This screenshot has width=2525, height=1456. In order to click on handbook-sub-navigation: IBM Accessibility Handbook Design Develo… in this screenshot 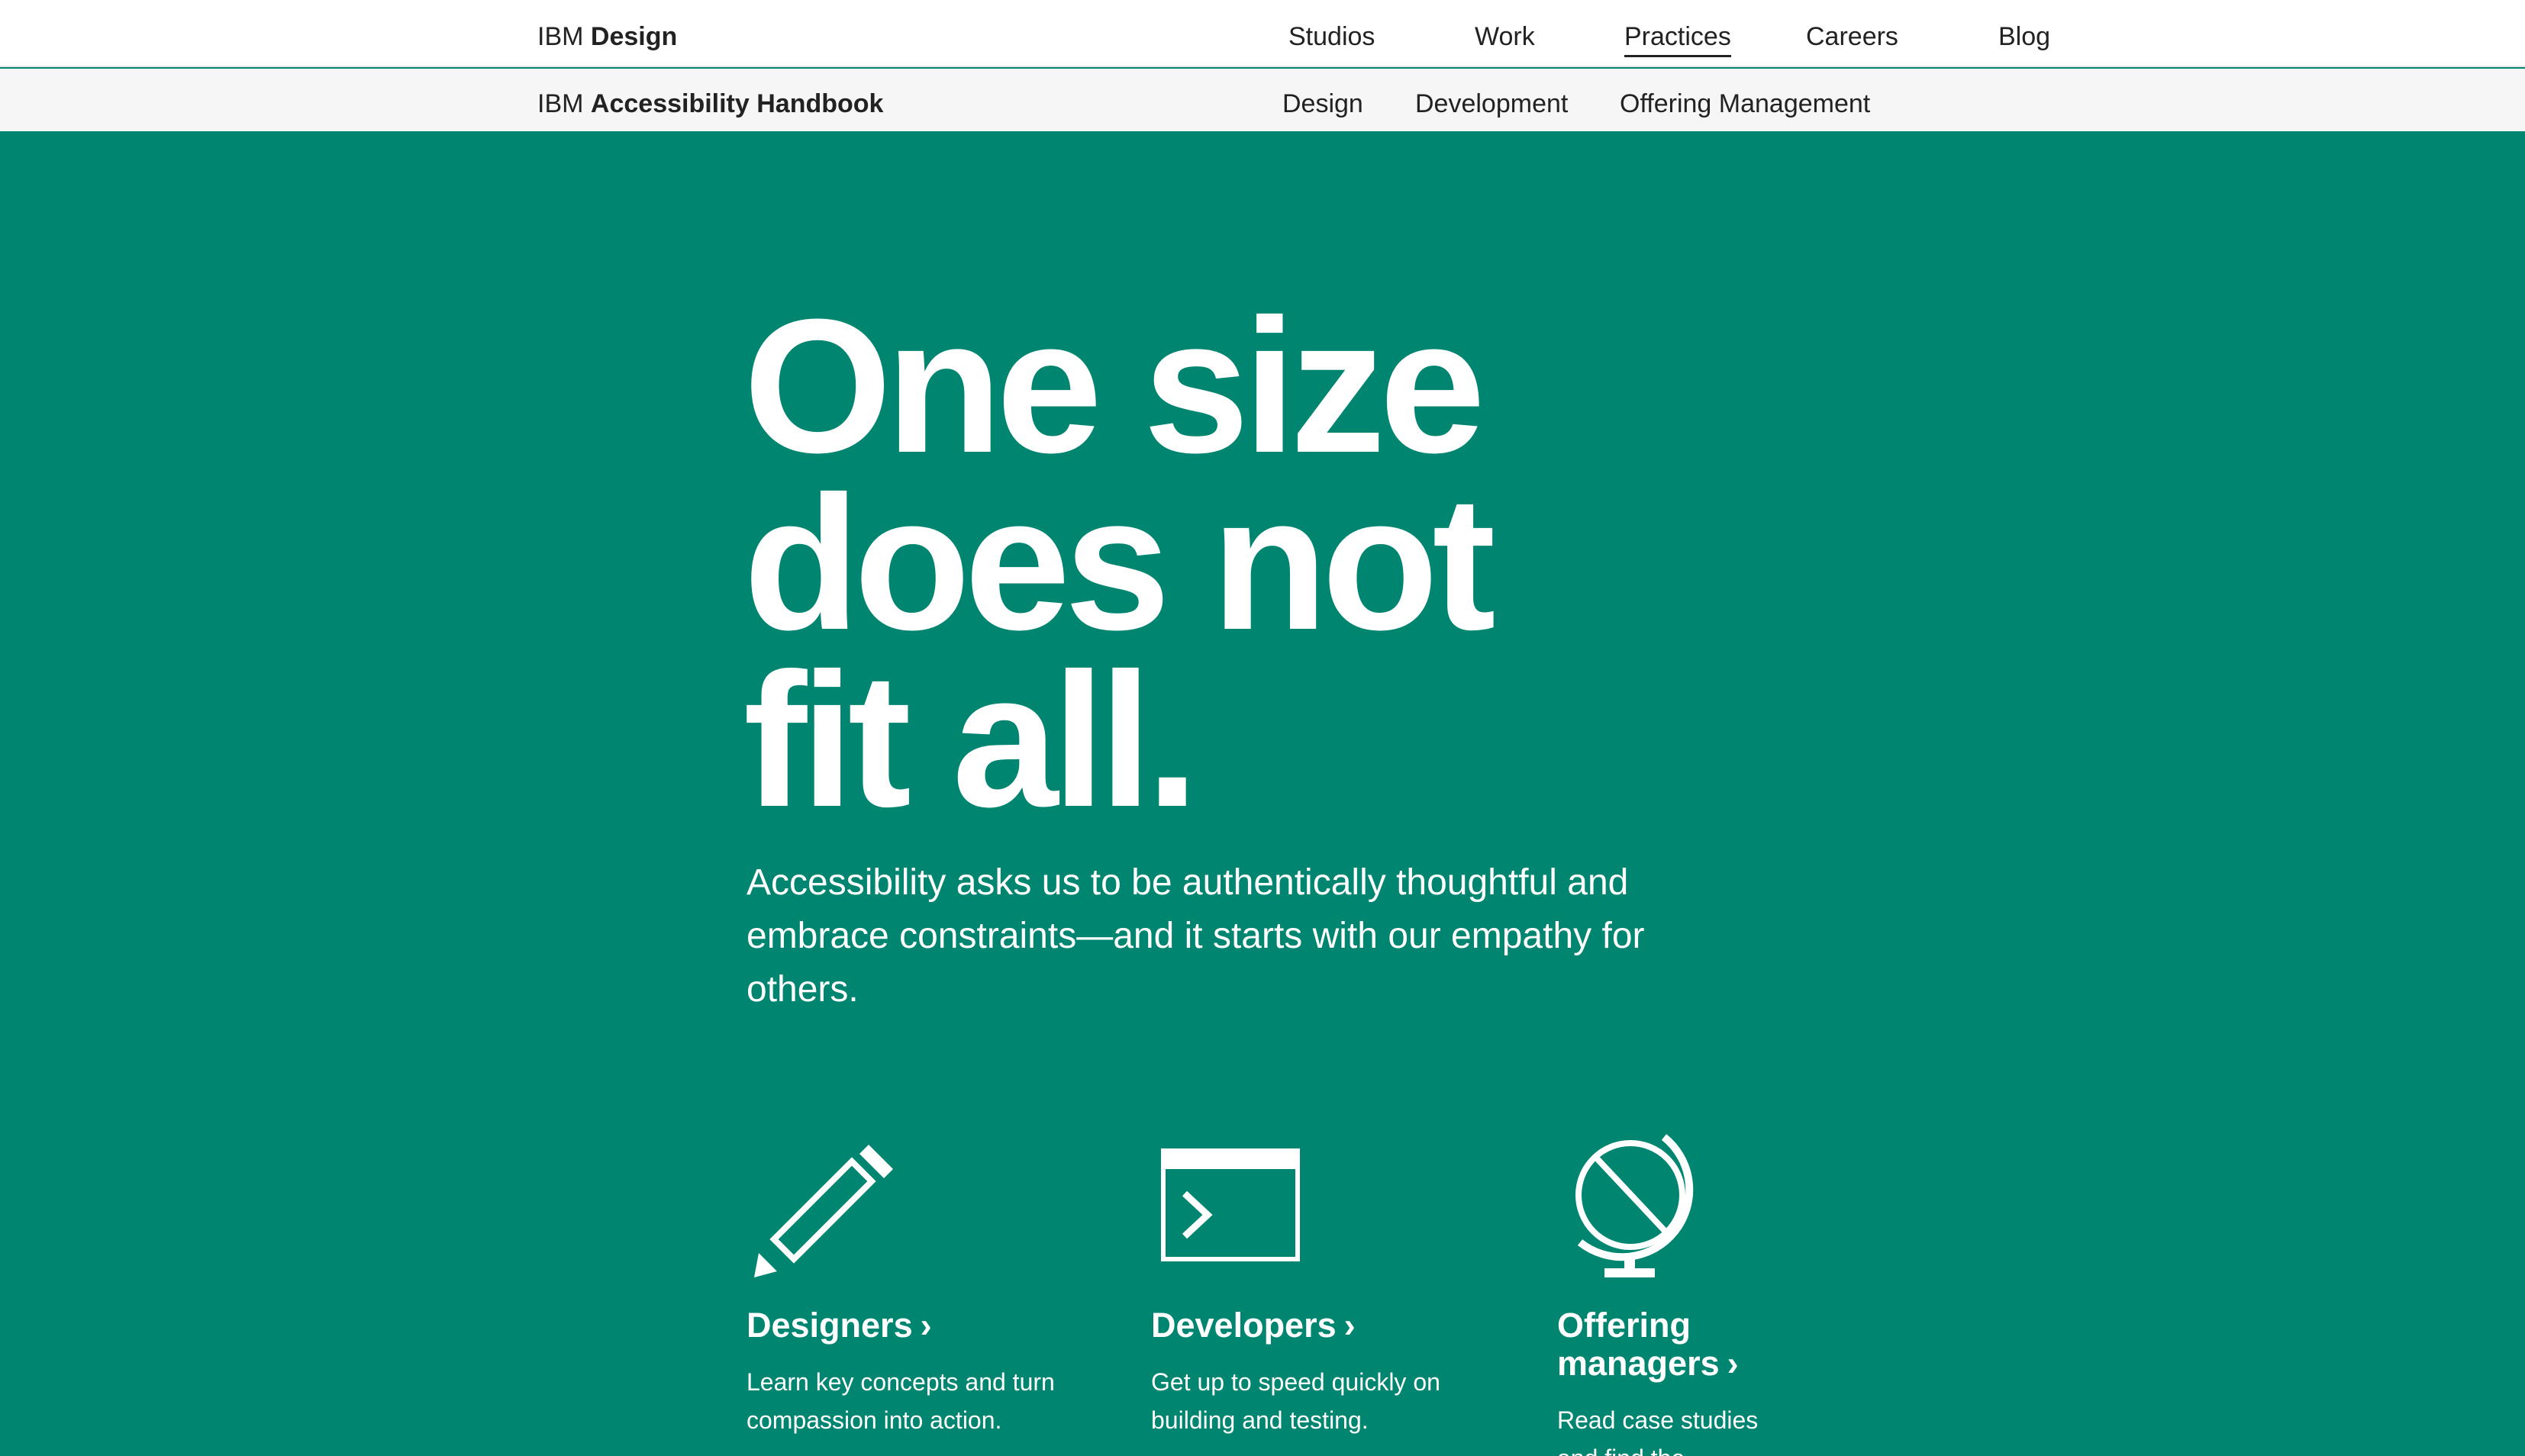, I will do `click(1262, 101)`.